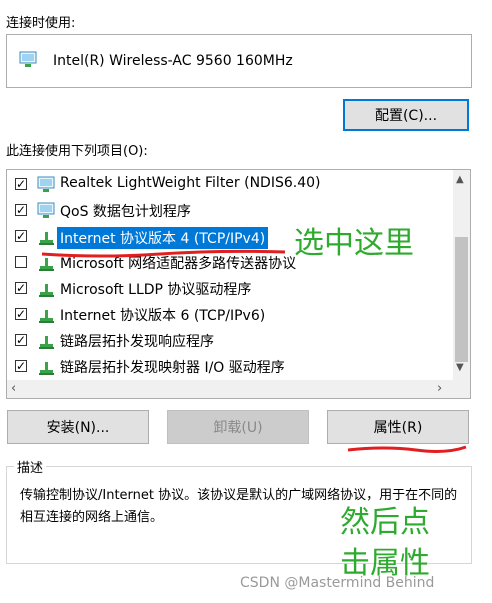 The height and width of the screenshot is (603, 492). I want to click on annotation-then-click-1: 然后点, so click(385, 522).